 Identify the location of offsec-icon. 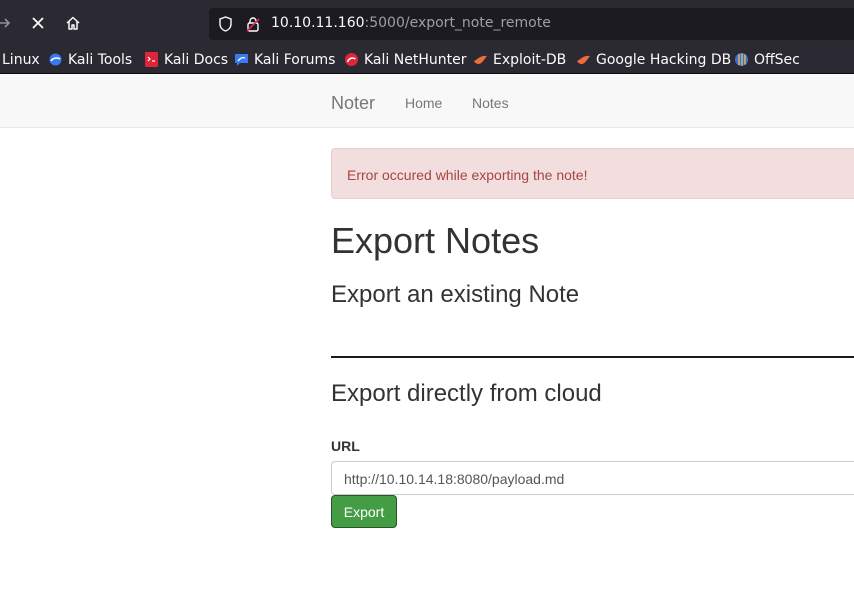
(741, 59).